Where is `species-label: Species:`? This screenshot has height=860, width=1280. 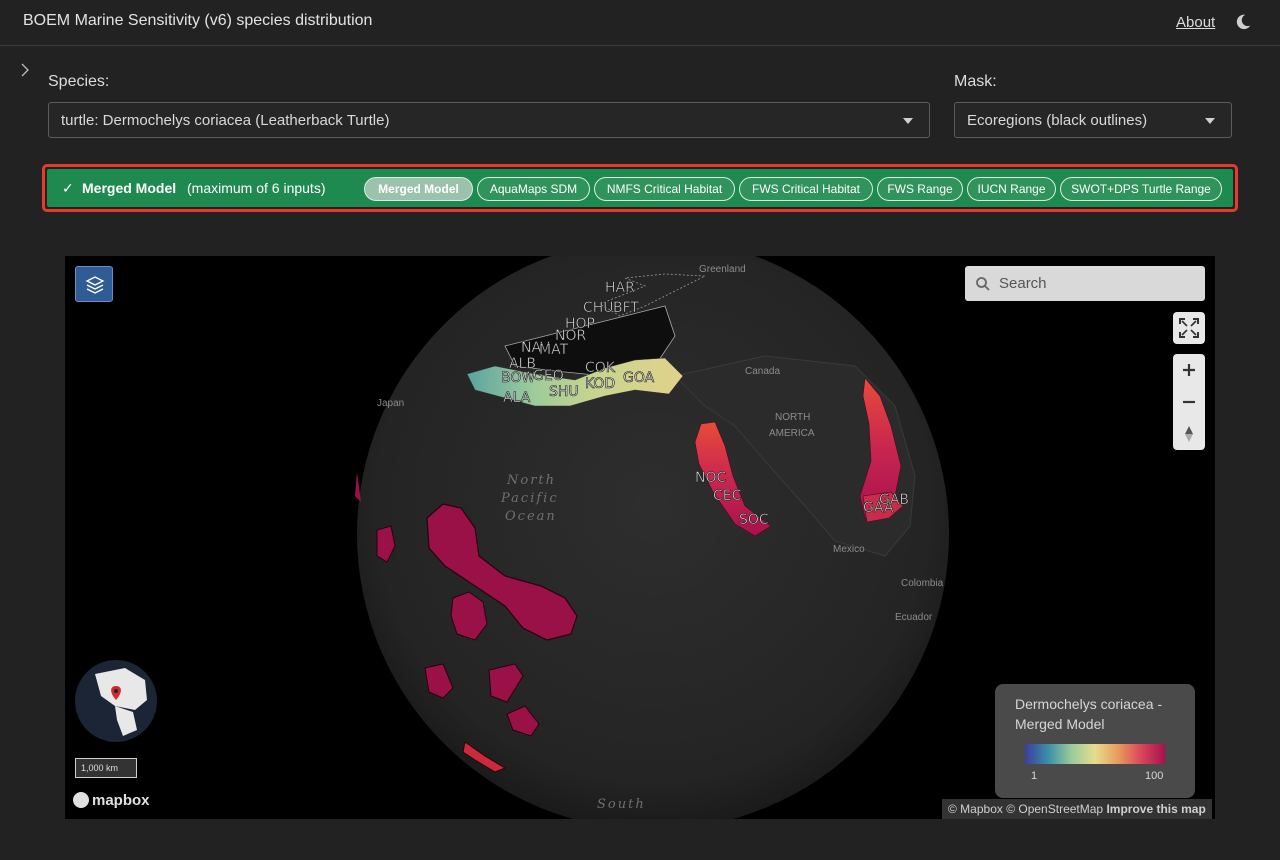
species-label: Species: is located at coordinates (79, 81).